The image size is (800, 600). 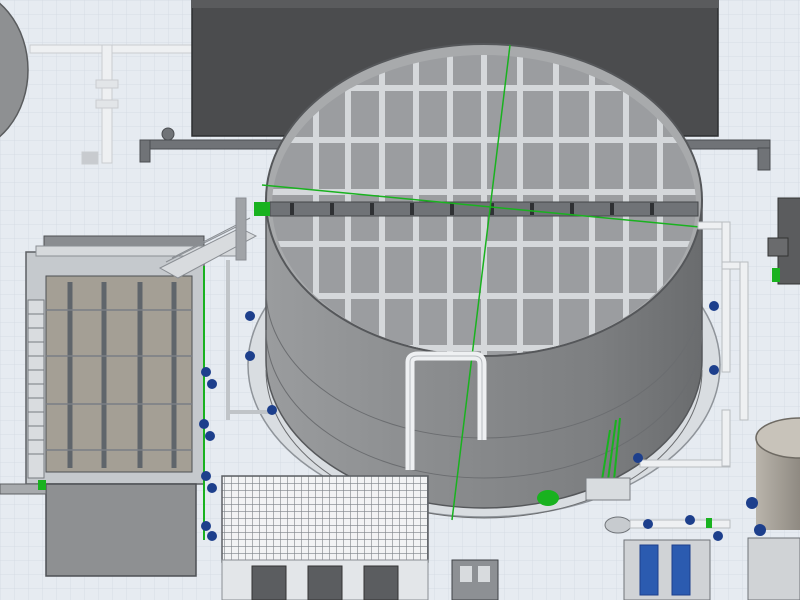 What do you see at coordinates (325, 537) in the screenshot?
I see `louvered-structure` at bounding box center [325, 537].